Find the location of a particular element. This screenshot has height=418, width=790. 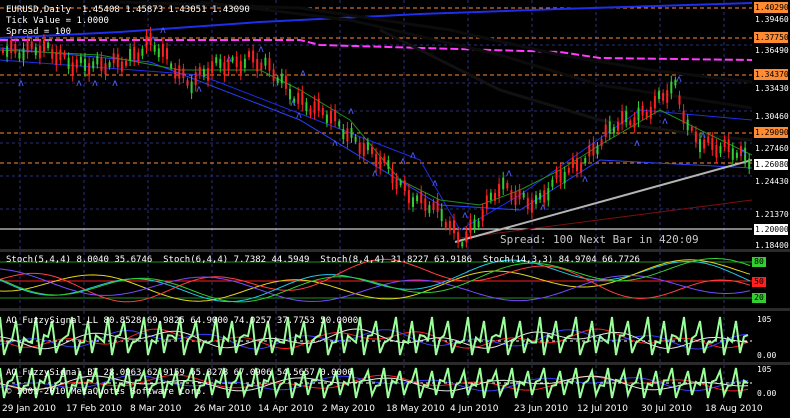

time-axis-label: 18 May 2010 is located at coordinates (415, 409).